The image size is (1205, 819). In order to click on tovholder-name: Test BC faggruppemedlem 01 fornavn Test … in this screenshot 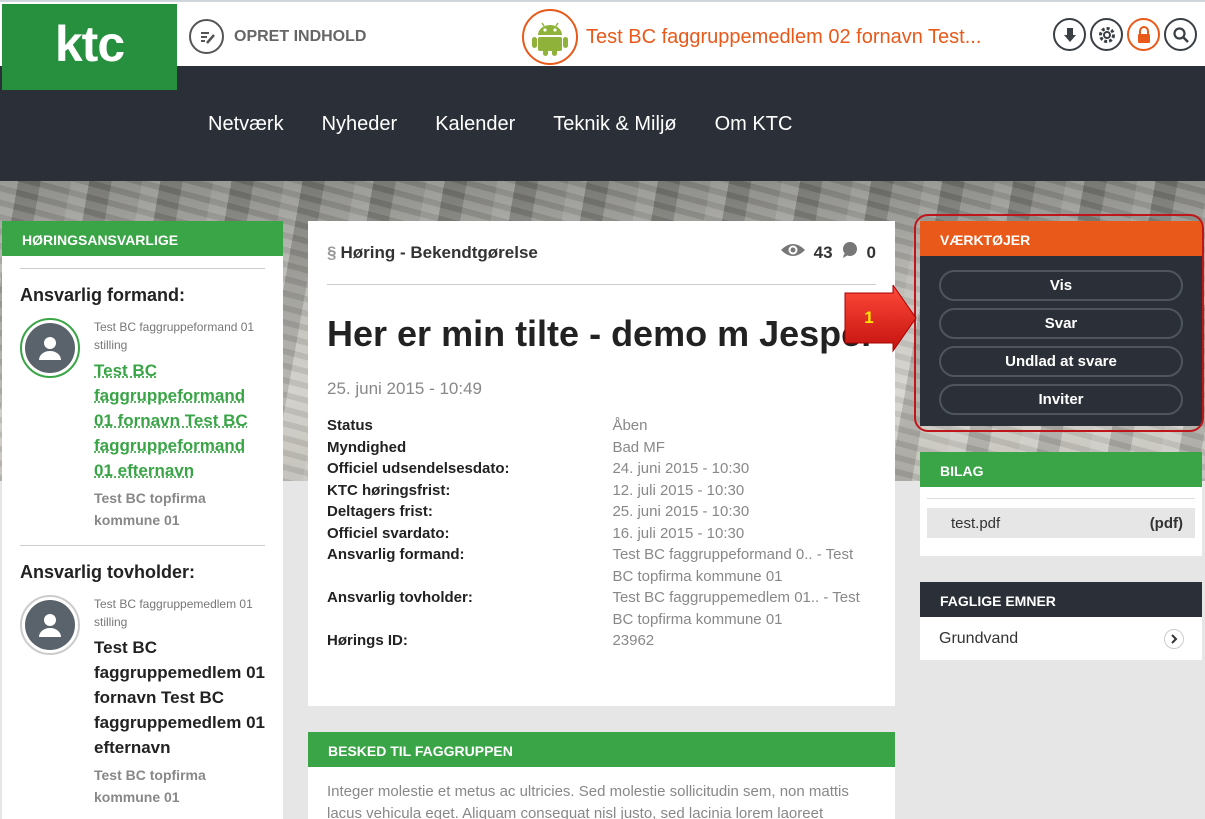, I will do `click(179, 697)`.